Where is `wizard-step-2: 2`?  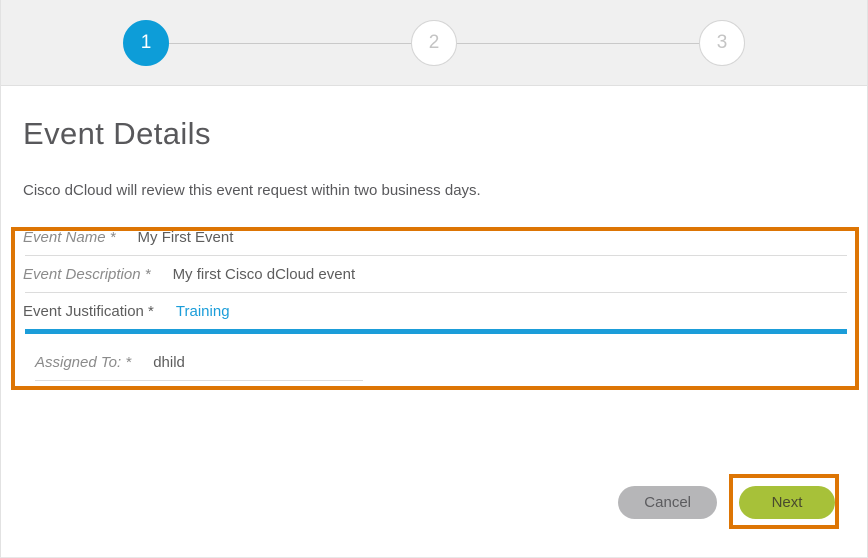 wizard-step-2: 2 is located at coordinates (434, 43).